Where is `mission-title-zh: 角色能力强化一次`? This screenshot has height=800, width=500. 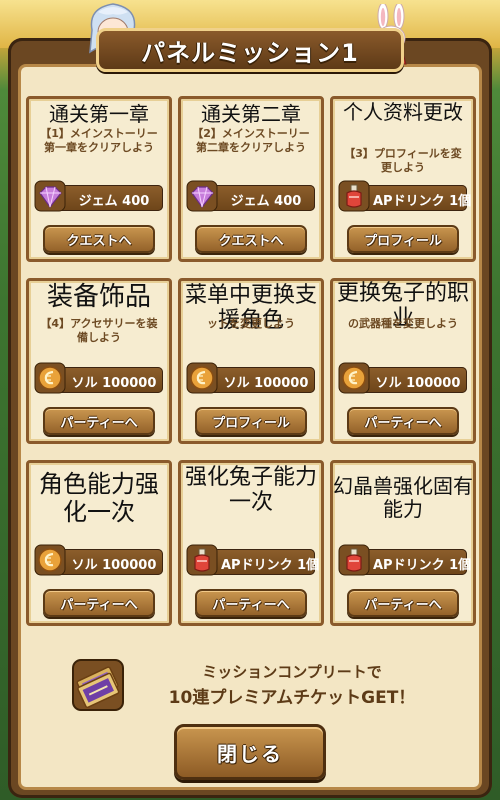 mission-title-zh: 角色能力强化一次 is located at coordinates (99, 498).